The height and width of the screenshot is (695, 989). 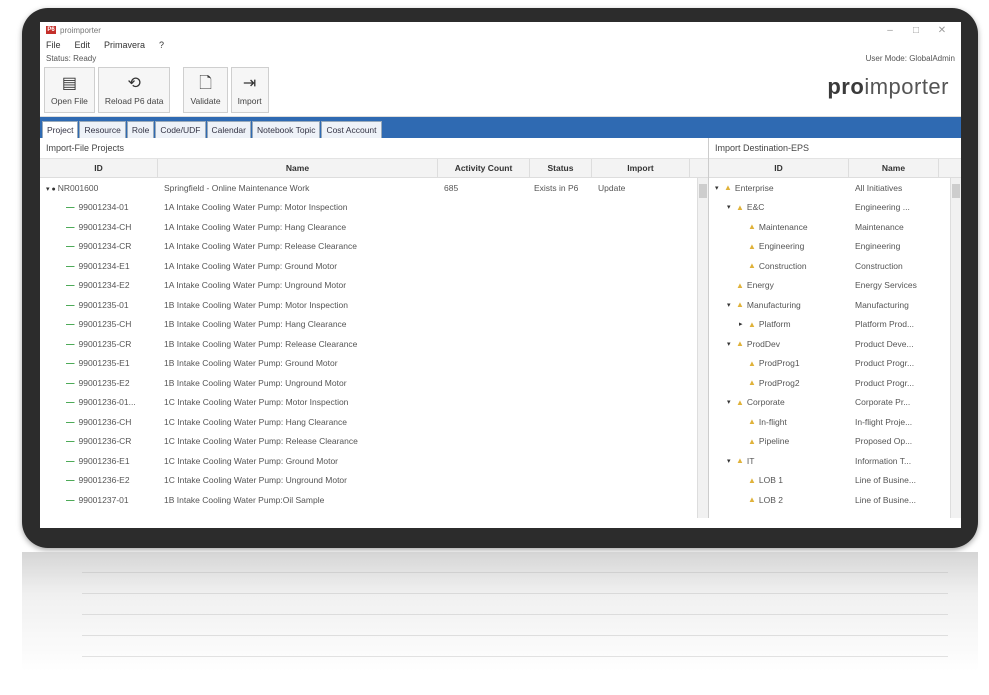 What do you see at coordinates (779, 168) in the screenshot?
I see `col-eps-id: ID` at bounding box center [779, 168].